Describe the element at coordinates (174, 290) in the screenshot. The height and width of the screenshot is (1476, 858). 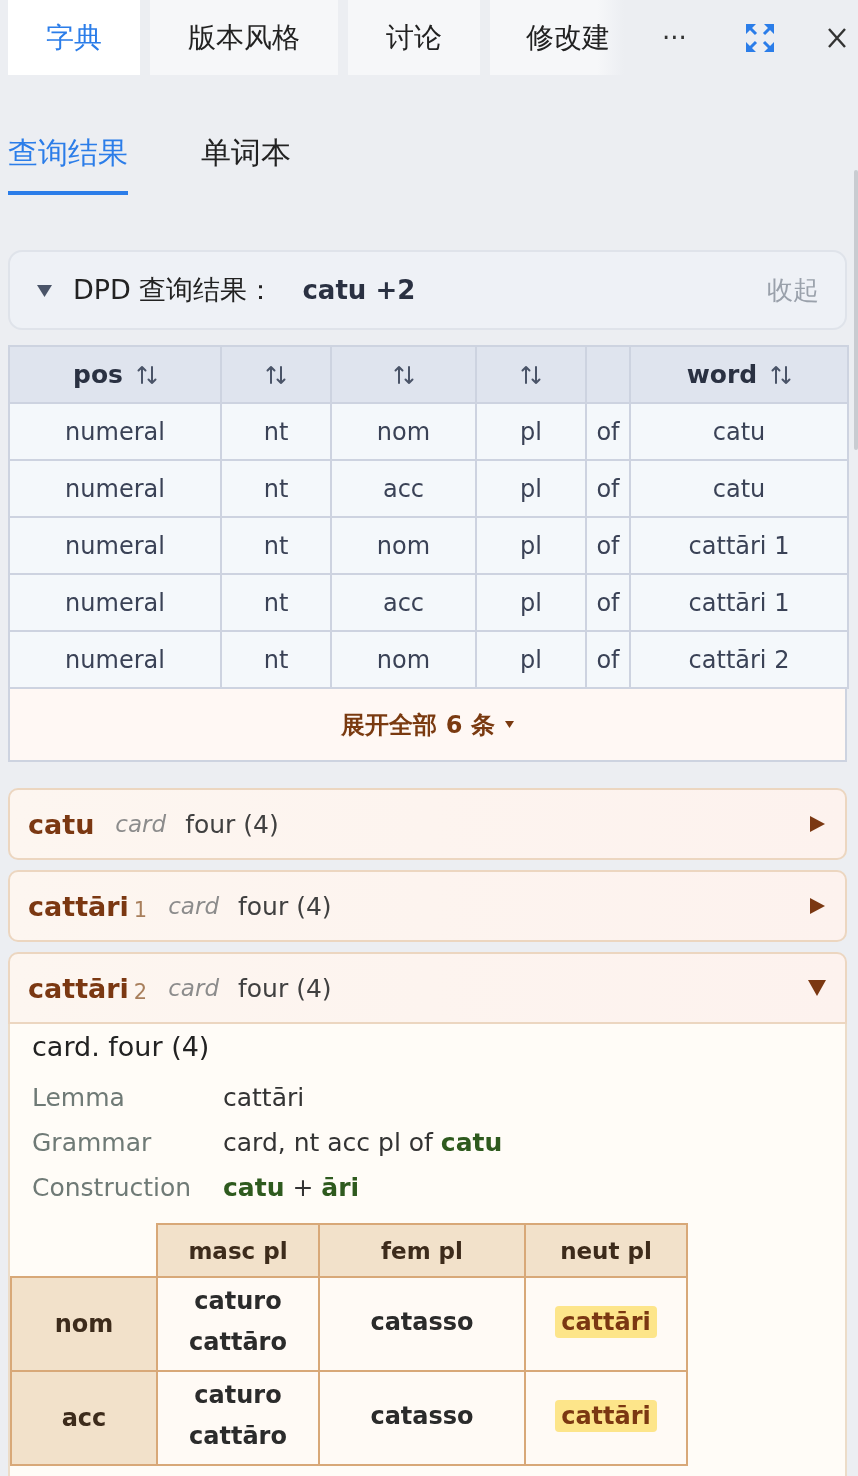
I see `panel-title: DPD 查询结果：` at that location.